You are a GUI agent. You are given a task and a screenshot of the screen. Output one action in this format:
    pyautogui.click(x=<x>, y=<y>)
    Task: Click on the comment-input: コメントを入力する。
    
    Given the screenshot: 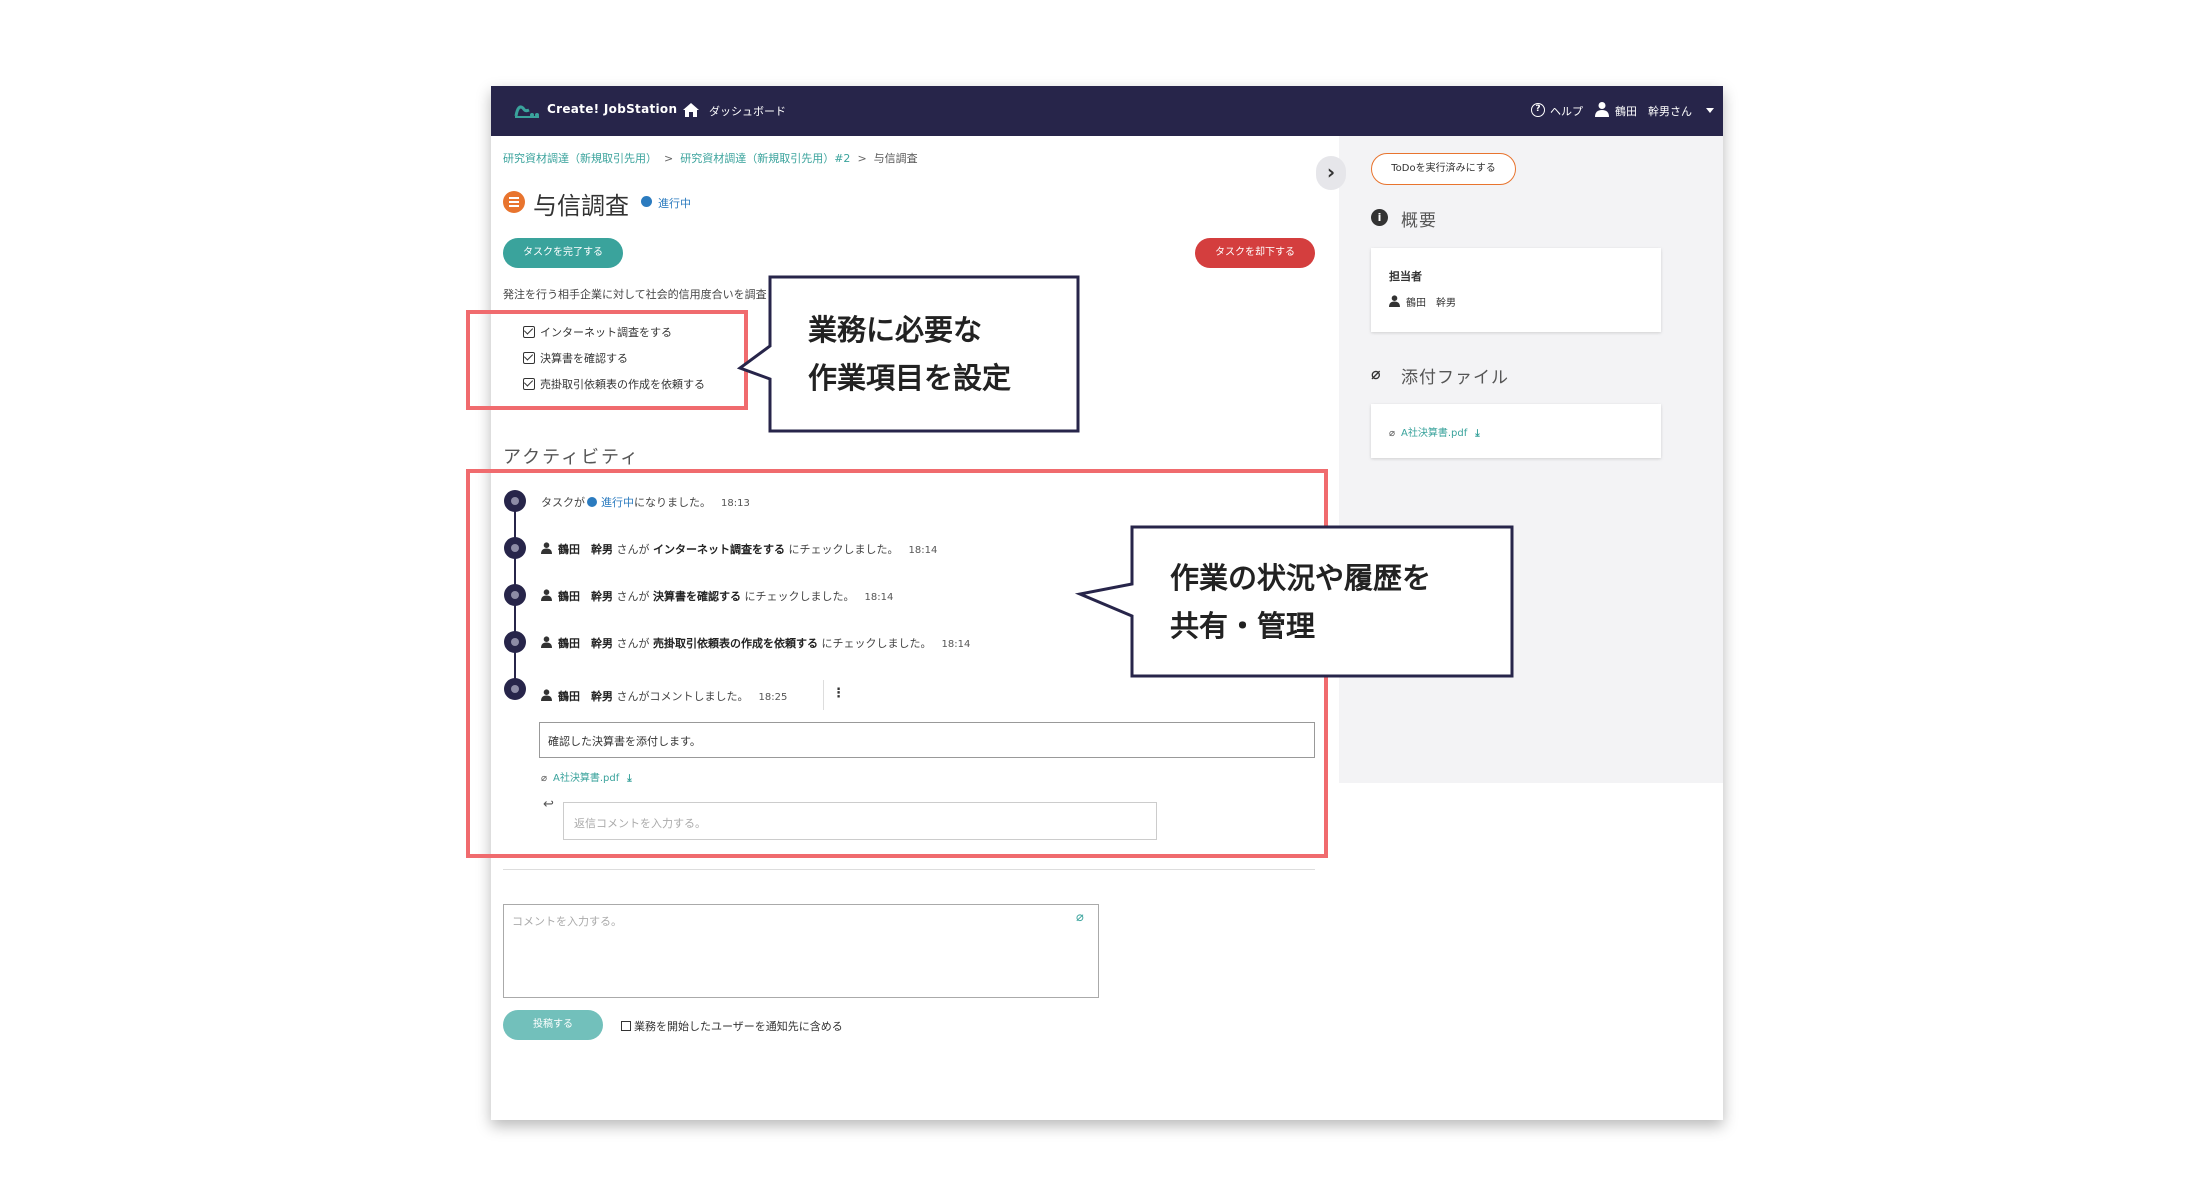 What is the action you would take?
    pyautogui.click(x=801, y=951)
    